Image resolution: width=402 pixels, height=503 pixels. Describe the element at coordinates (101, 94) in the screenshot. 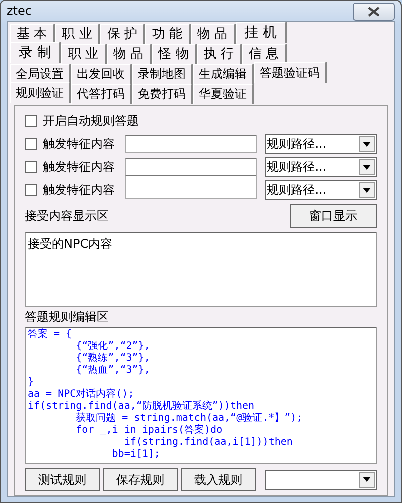

I see `tab: 代答打码` at that location.